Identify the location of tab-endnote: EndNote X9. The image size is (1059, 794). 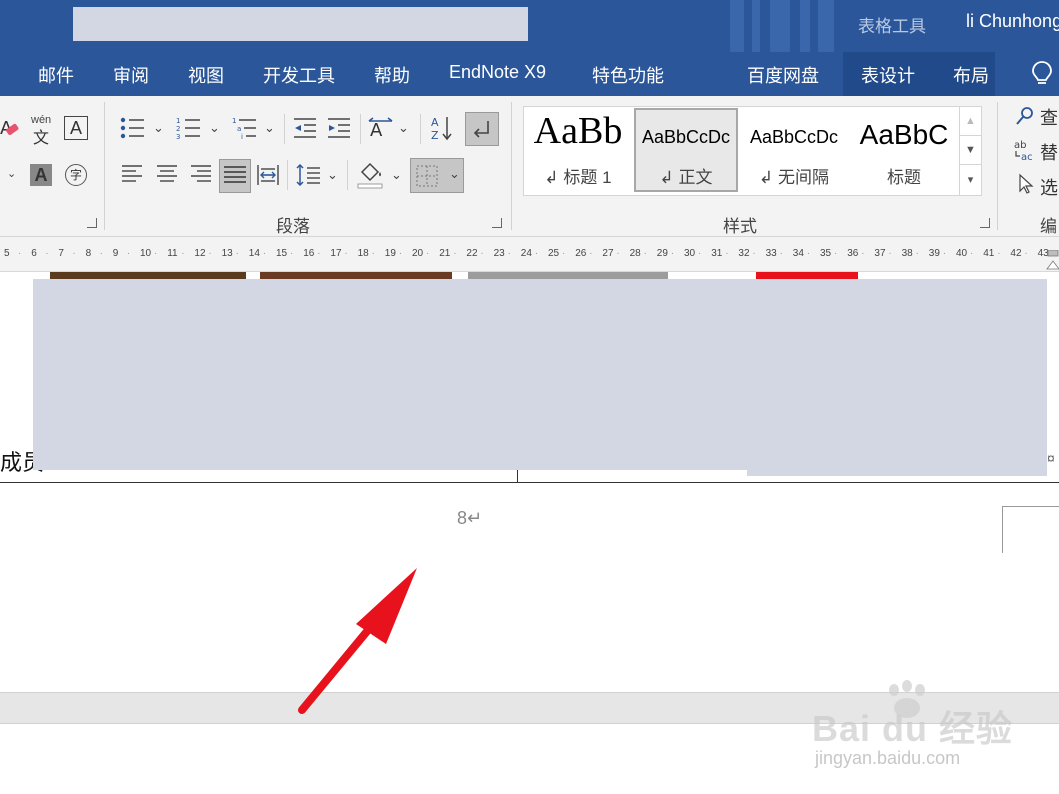
(497, 72).